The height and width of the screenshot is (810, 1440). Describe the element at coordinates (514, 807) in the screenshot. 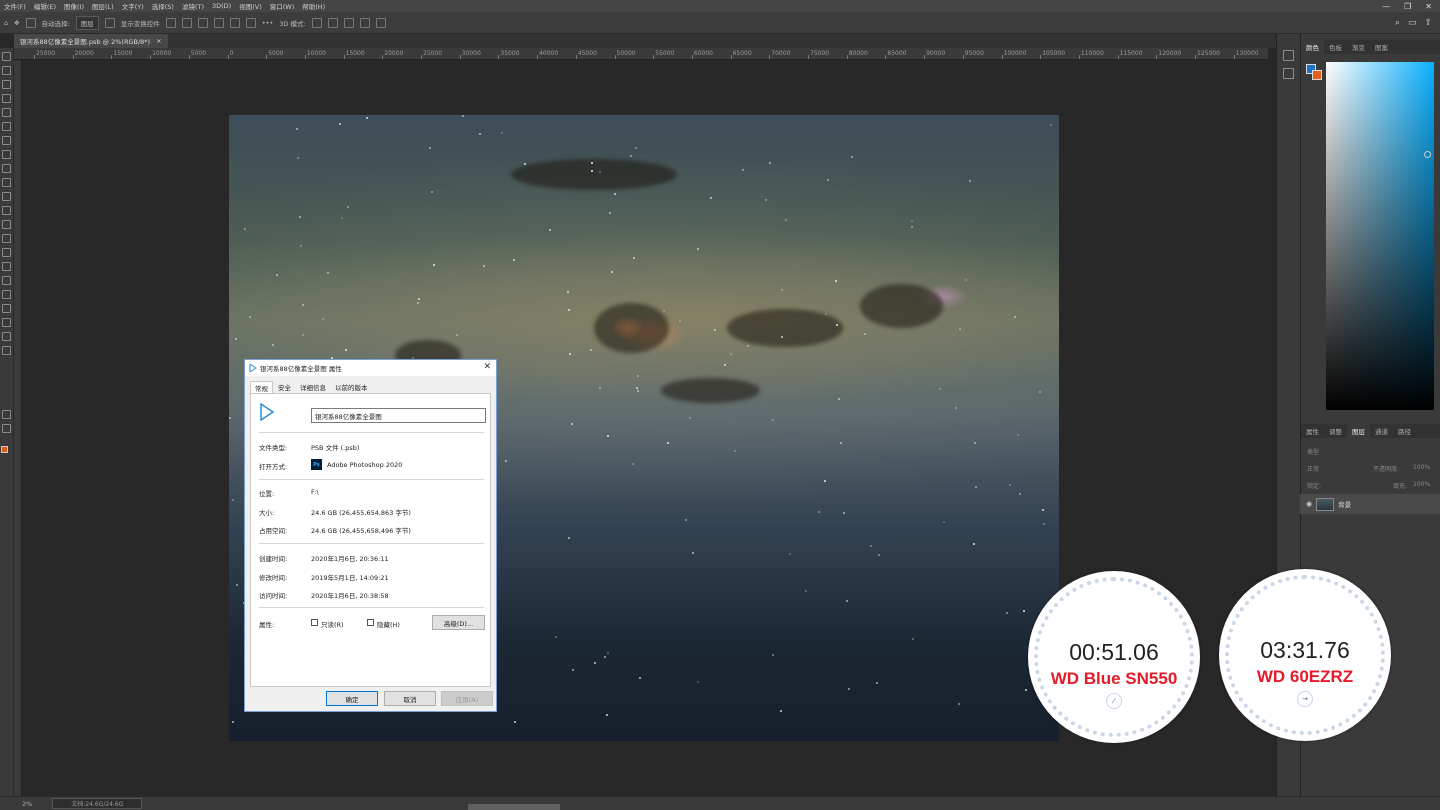

I see `horizontal-scrollbar-thumb` at that location.